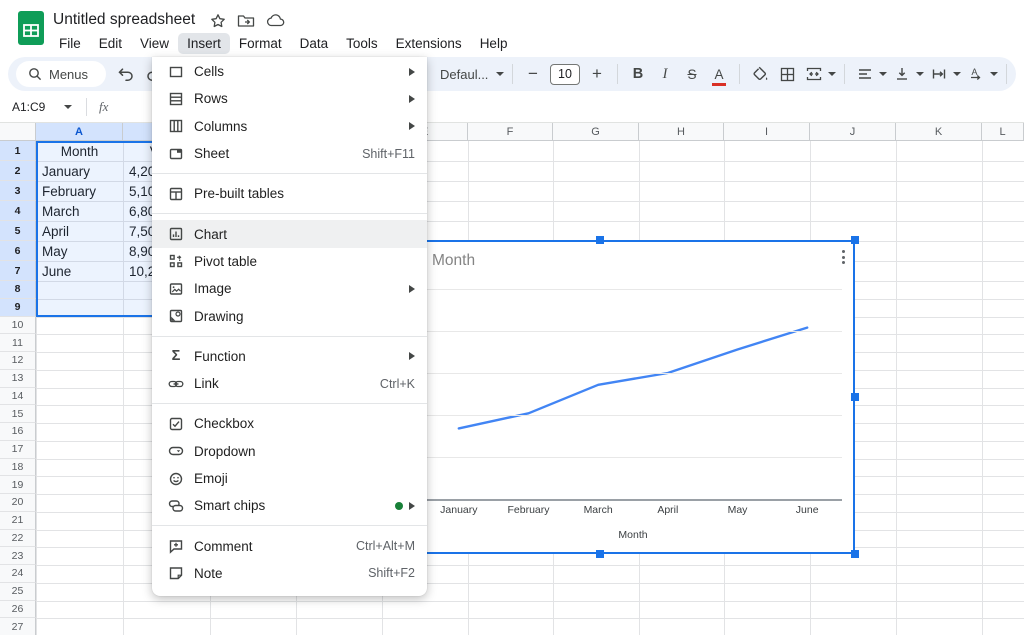 Image resolution: width=1024 pixels, height=635 pixels. Describe the element at coordinates (289, 234) in the screenshot. I see `insert-menu-item-chart: Chart` at that location.